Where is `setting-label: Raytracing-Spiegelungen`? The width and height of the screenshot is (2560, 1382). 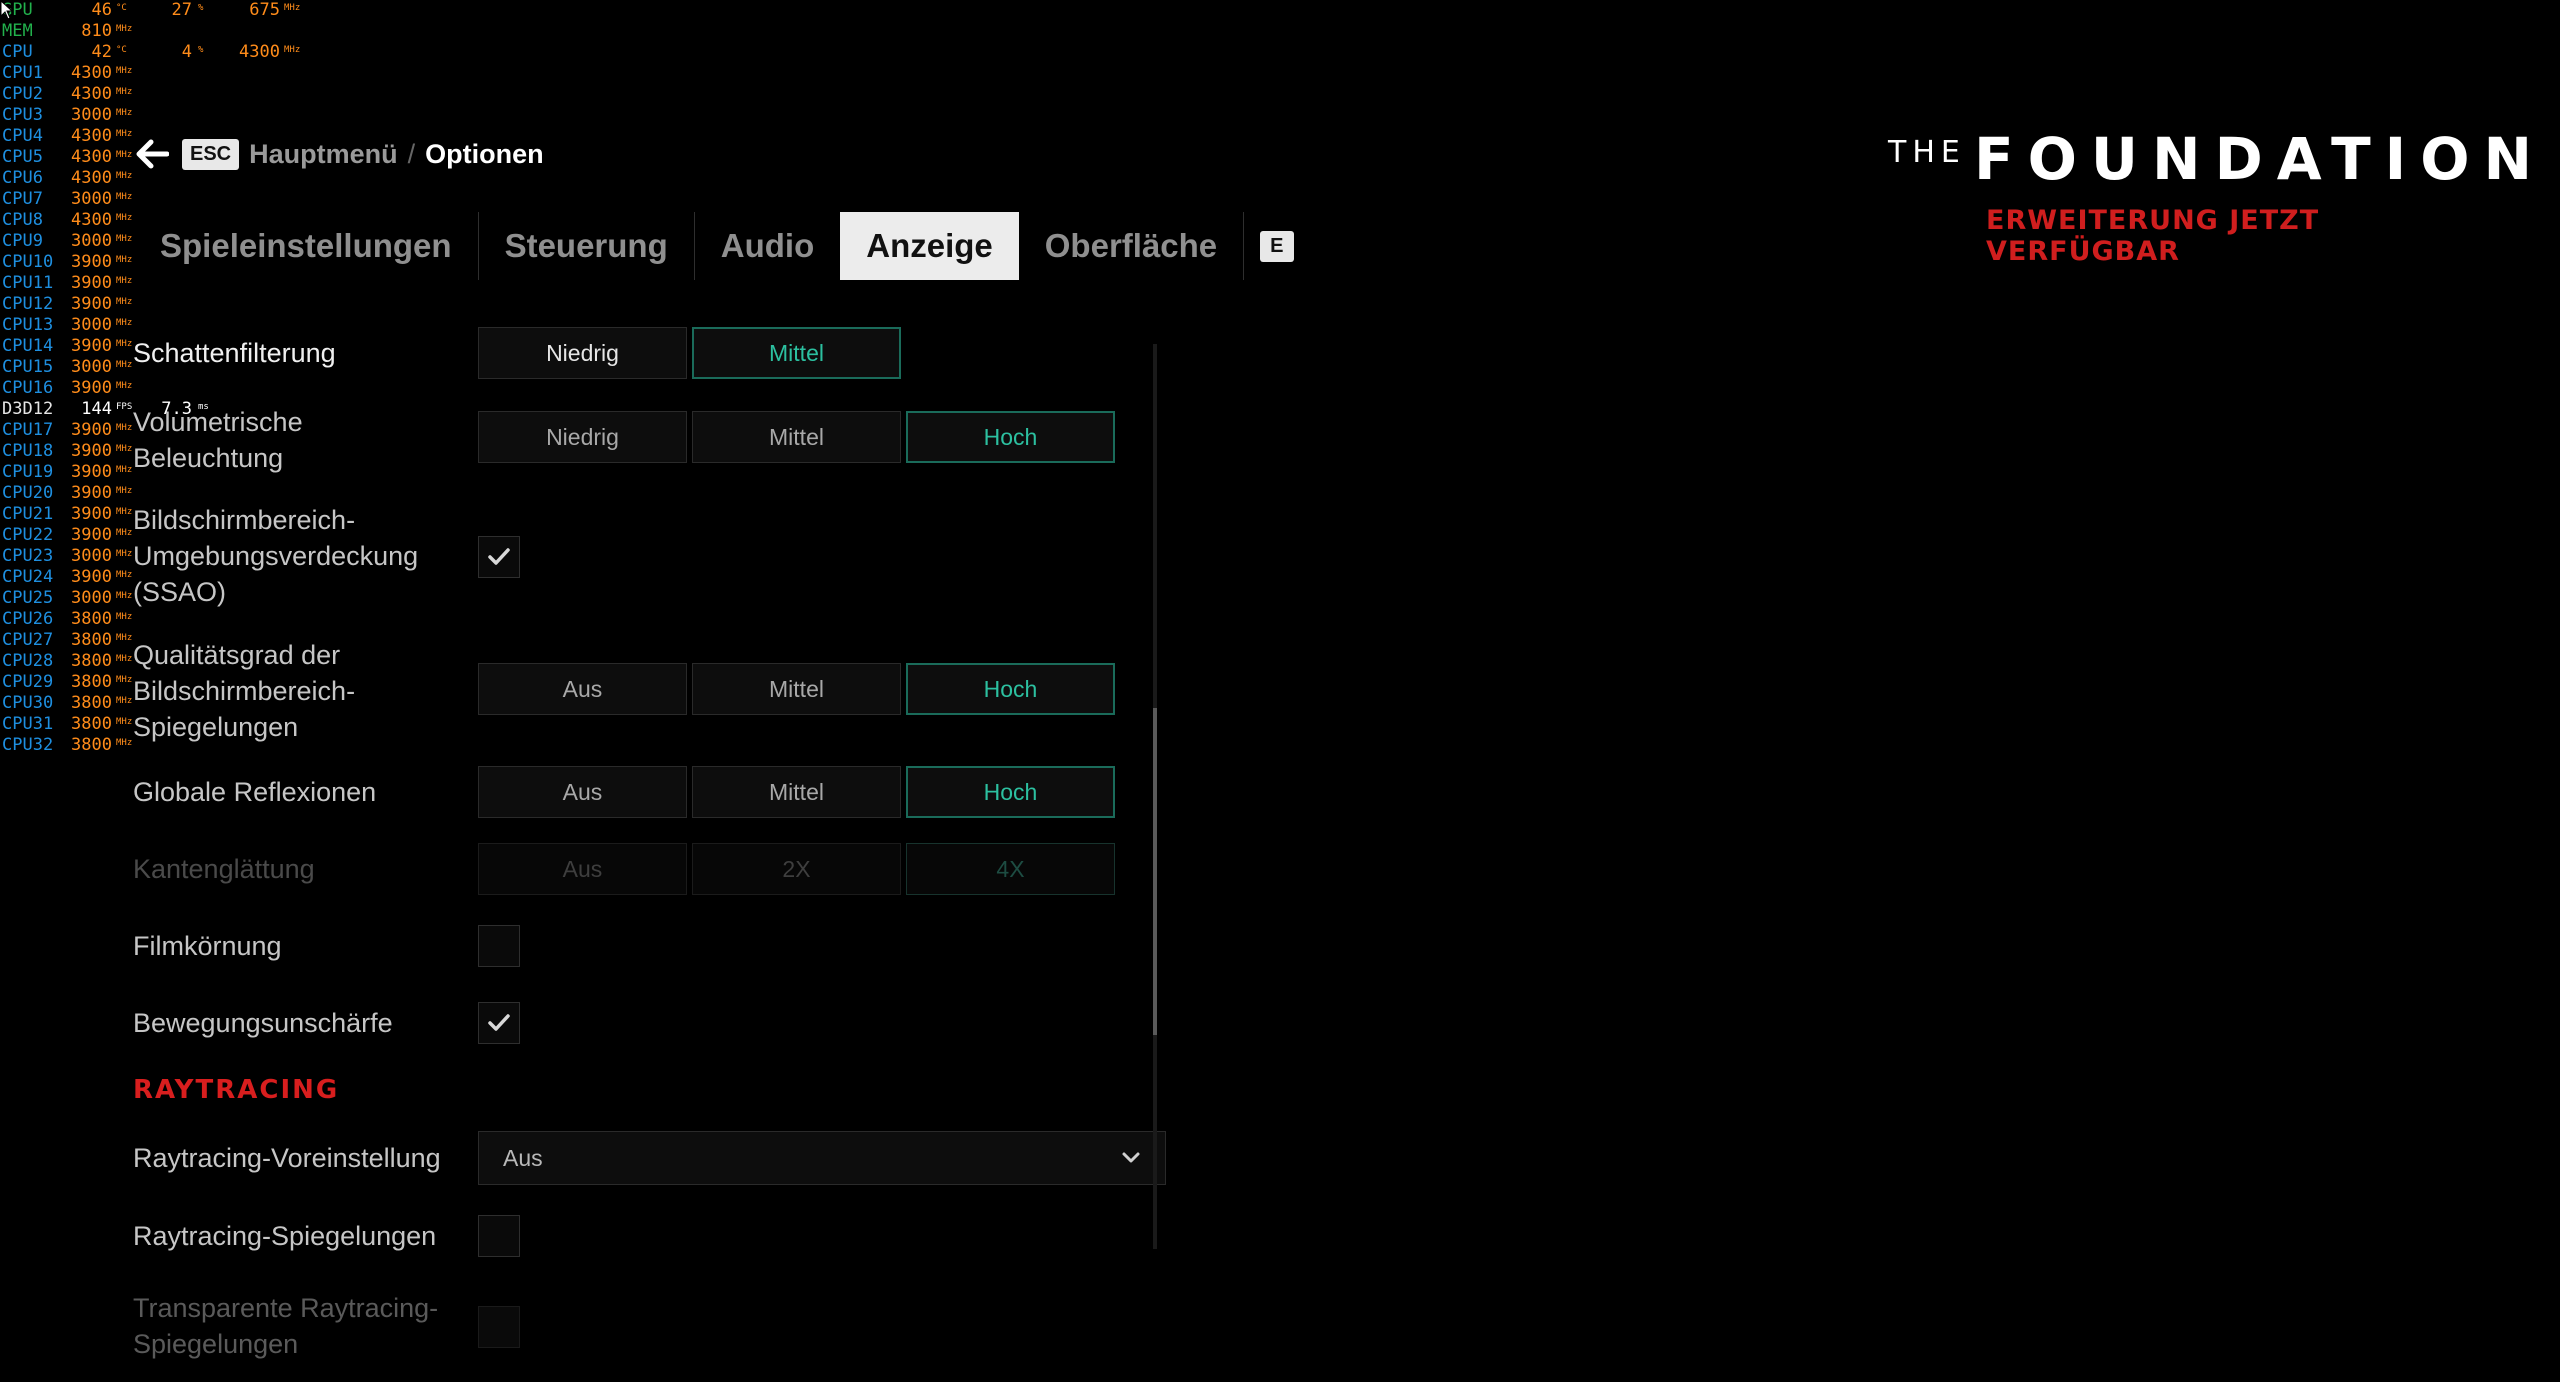
setting-label: Raytracing-Spiegelungen is located at coordinates (285, 1236).